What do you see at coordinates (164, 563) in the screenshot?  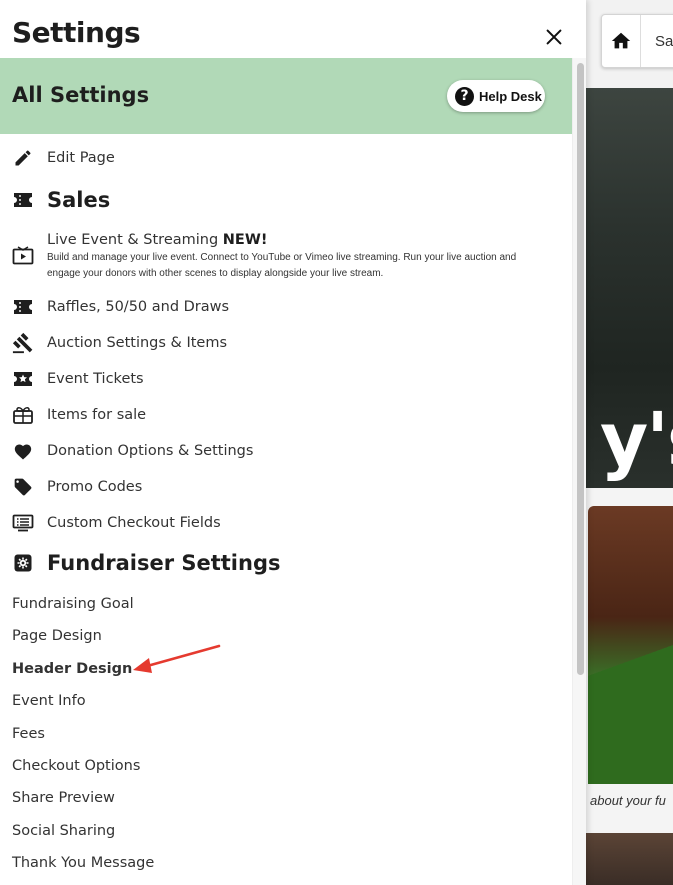 I see `section-title: Fundraiser Settings` at bounding box center [164, 563].